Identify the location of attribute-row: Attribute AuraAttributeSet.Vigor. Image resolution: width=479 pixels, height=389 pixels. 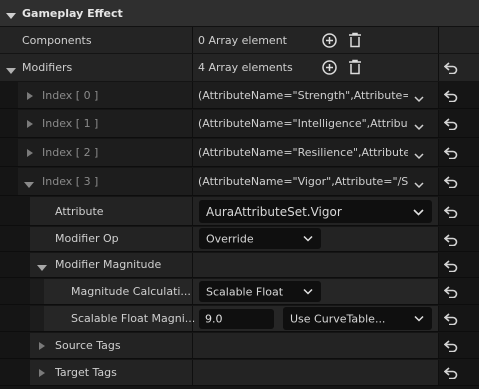
(239, 211).